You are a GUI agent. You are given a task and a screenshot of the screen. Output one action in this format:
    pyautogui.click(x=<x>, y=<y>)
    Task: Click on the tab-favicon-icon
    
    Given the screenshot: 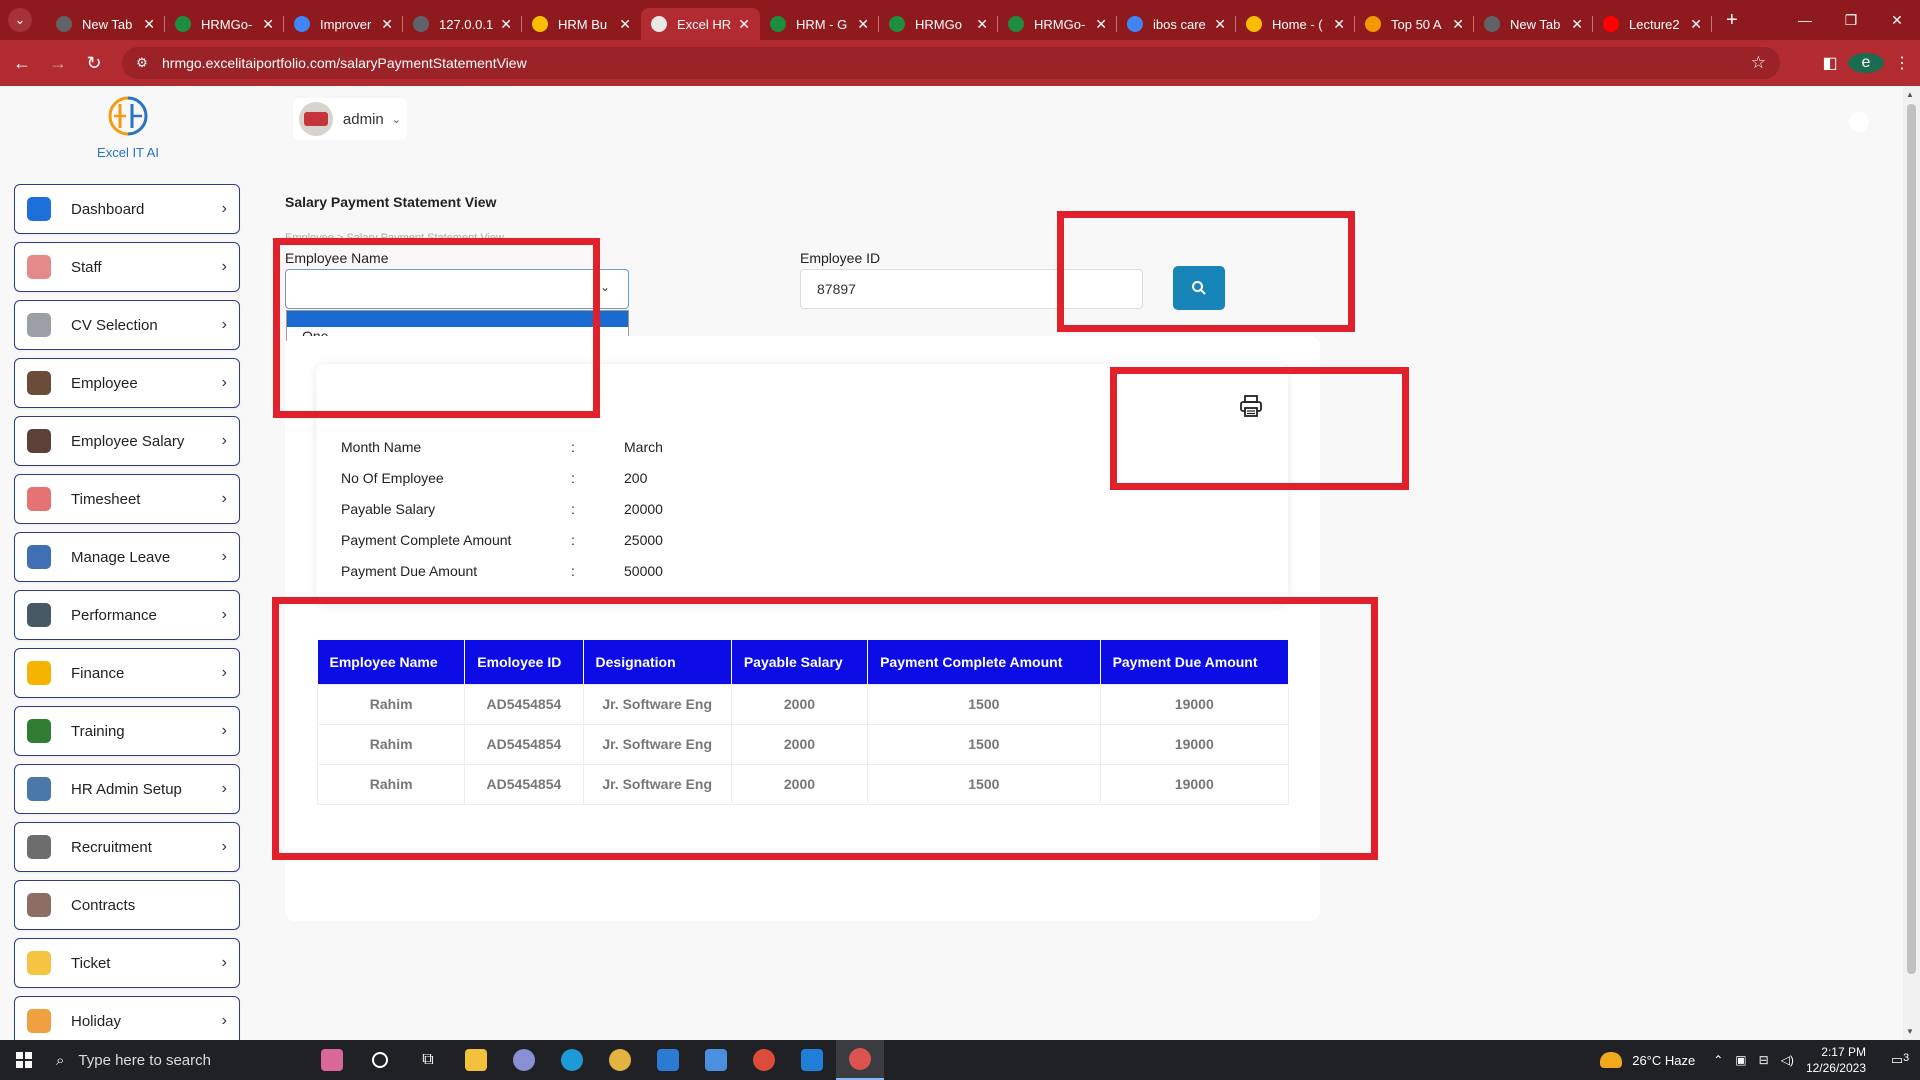 What is the action you would take?
    pyautogui.click(x=897, y=24)
    